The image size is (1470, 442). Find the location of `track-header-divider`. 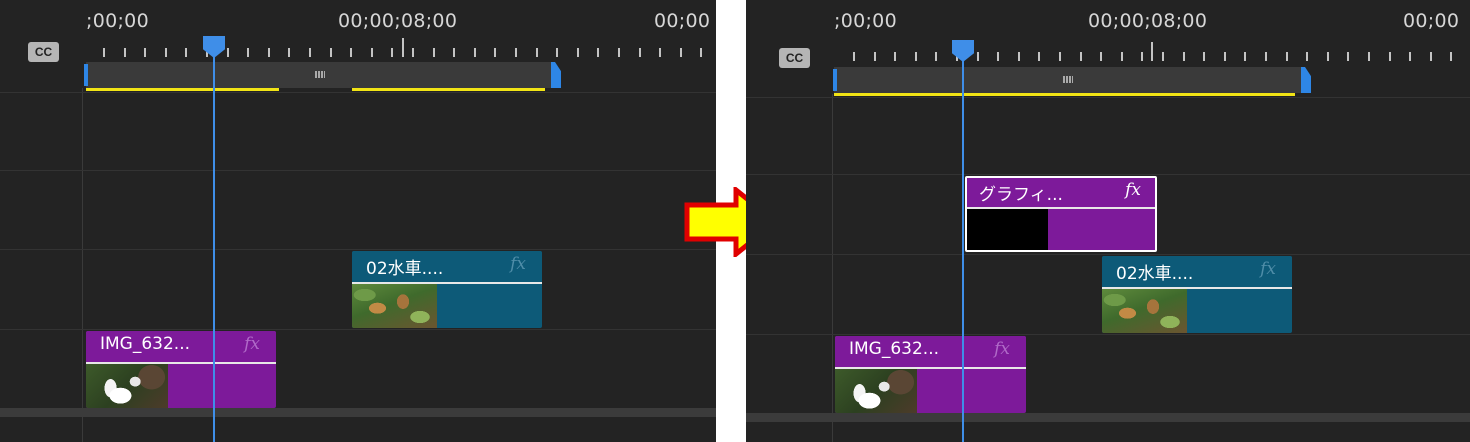

track-header-divider is located at coordinates (82, 265).